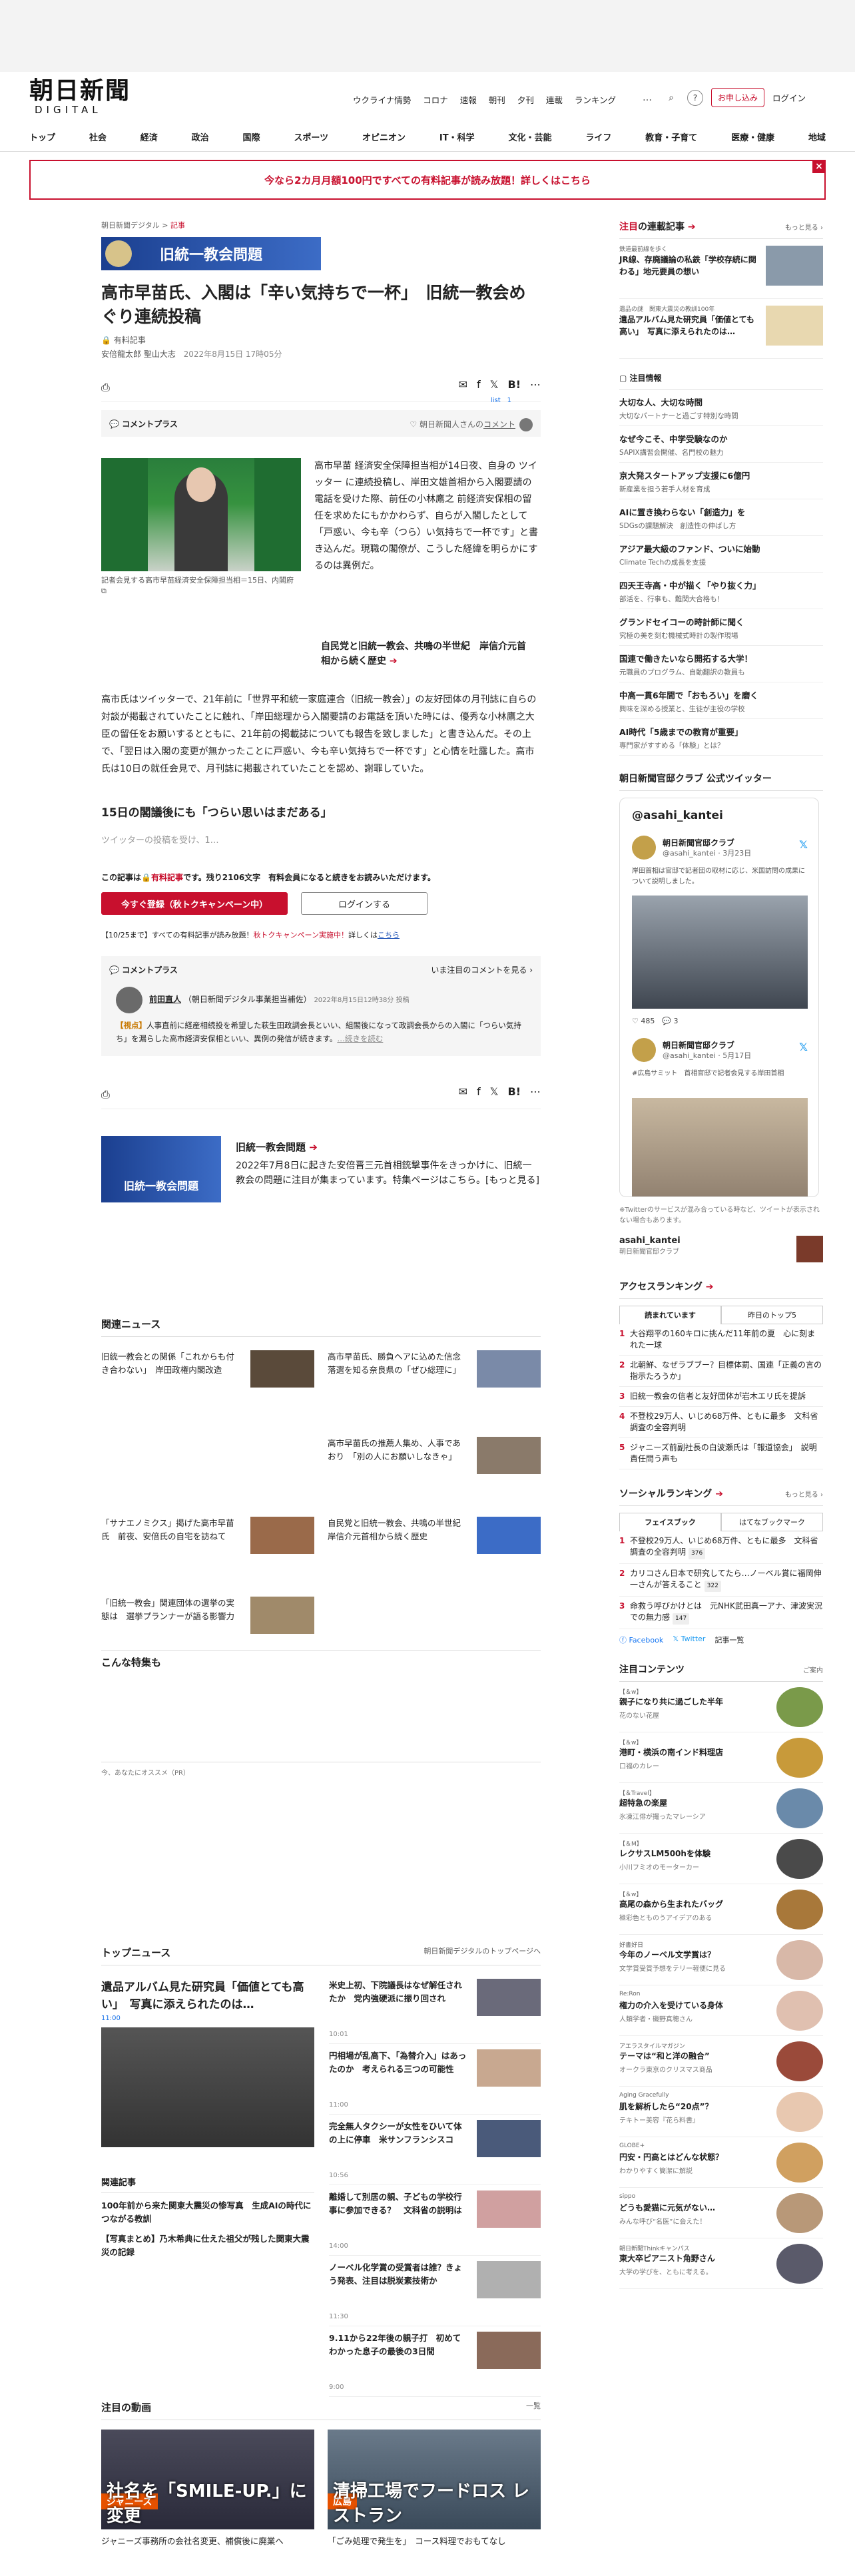  I want to click on featured-info-item: グランドセイコーの時計師に聞く 究極の美を刻む機械式時計の製作現場, so click(721, 628).